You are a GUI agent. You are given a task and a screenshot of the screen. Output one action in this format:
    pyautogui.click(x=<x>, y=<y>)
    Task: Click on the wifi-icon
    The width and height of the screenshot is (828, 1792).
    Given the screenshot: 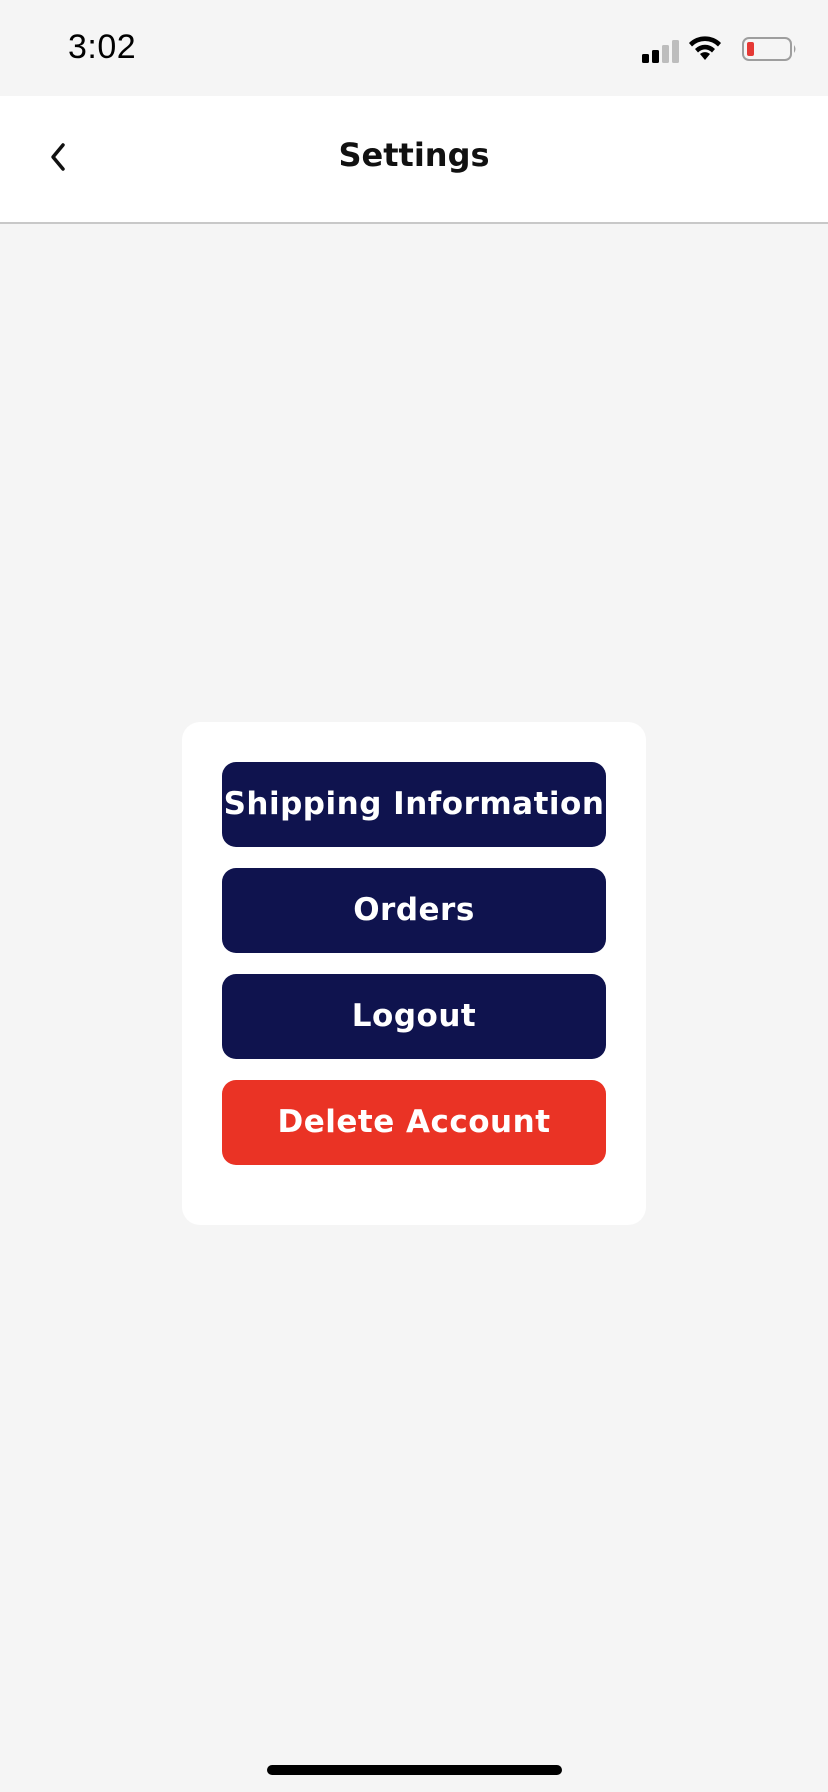 What is the action you would take?
    pyautogui.click(x=705, y=48)
    